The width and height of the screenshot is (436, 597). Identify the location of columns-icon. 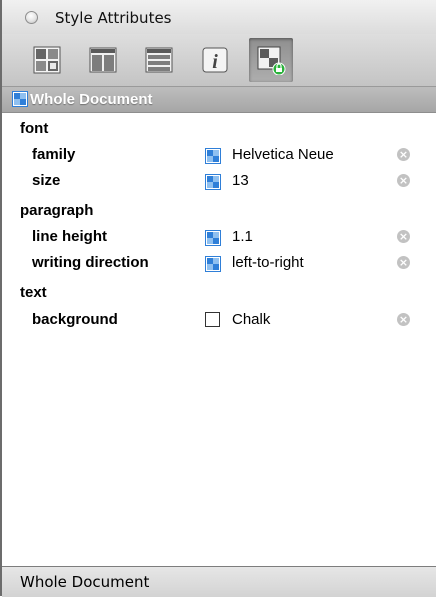
(103, 60).